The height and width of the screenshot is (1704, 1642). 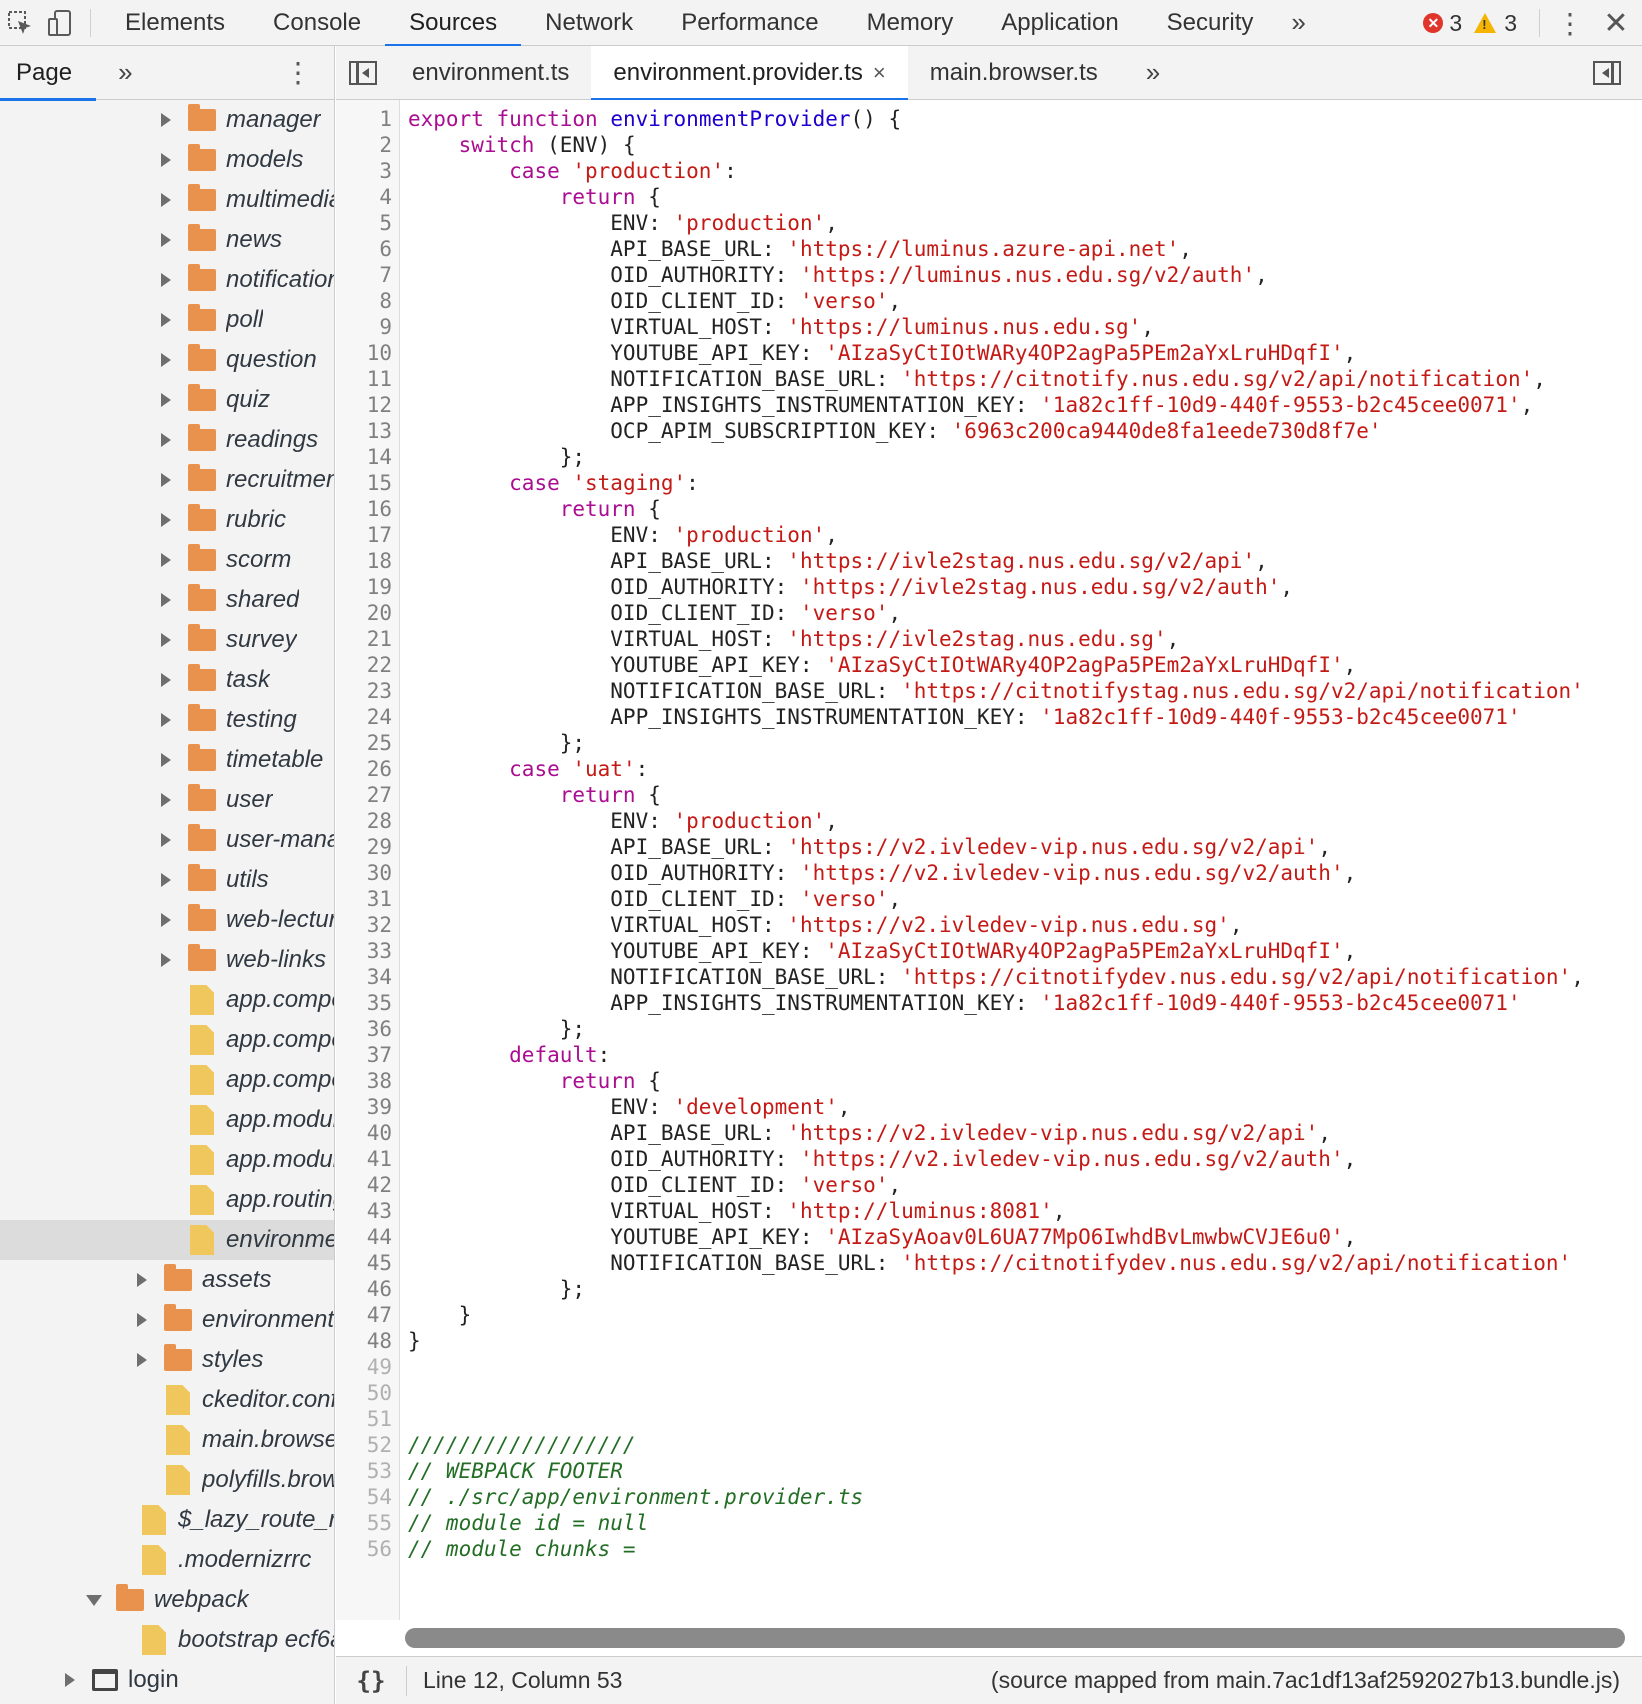 I want to click on error-badge: ✕ 3, so click(x=1442, y=23).